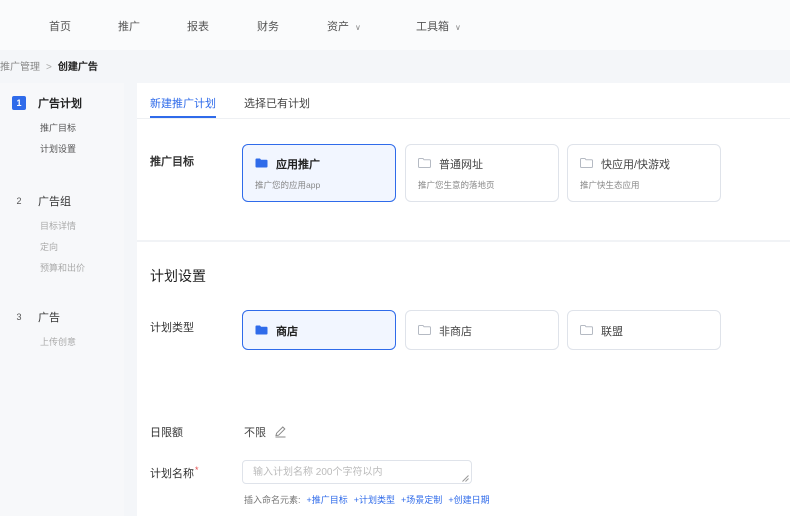  I want to click on step-title: 广告计划, so click(60, 104).